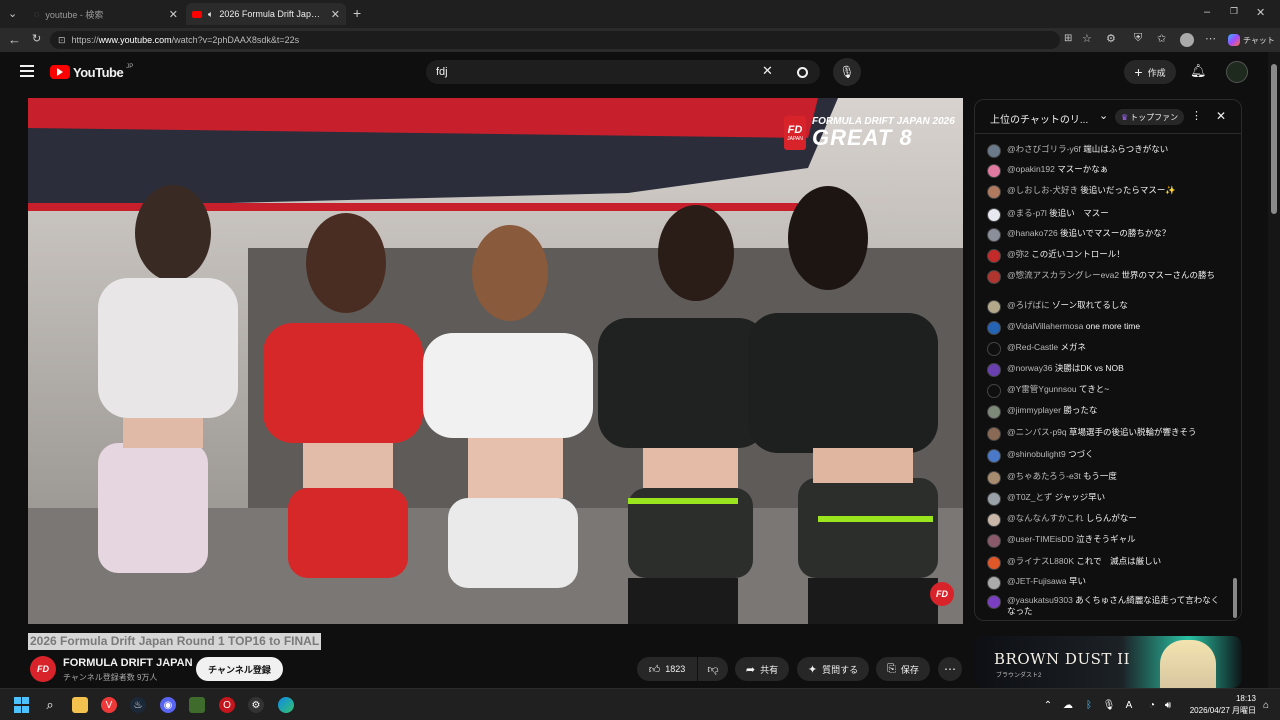 Image resolution: width=1280 pixels, height=720 pixels. What do you see at coordinates (239, 669) in the screenshot?
I see `subscribe-button: チャンネル登録` at bounding box center [239, 669].